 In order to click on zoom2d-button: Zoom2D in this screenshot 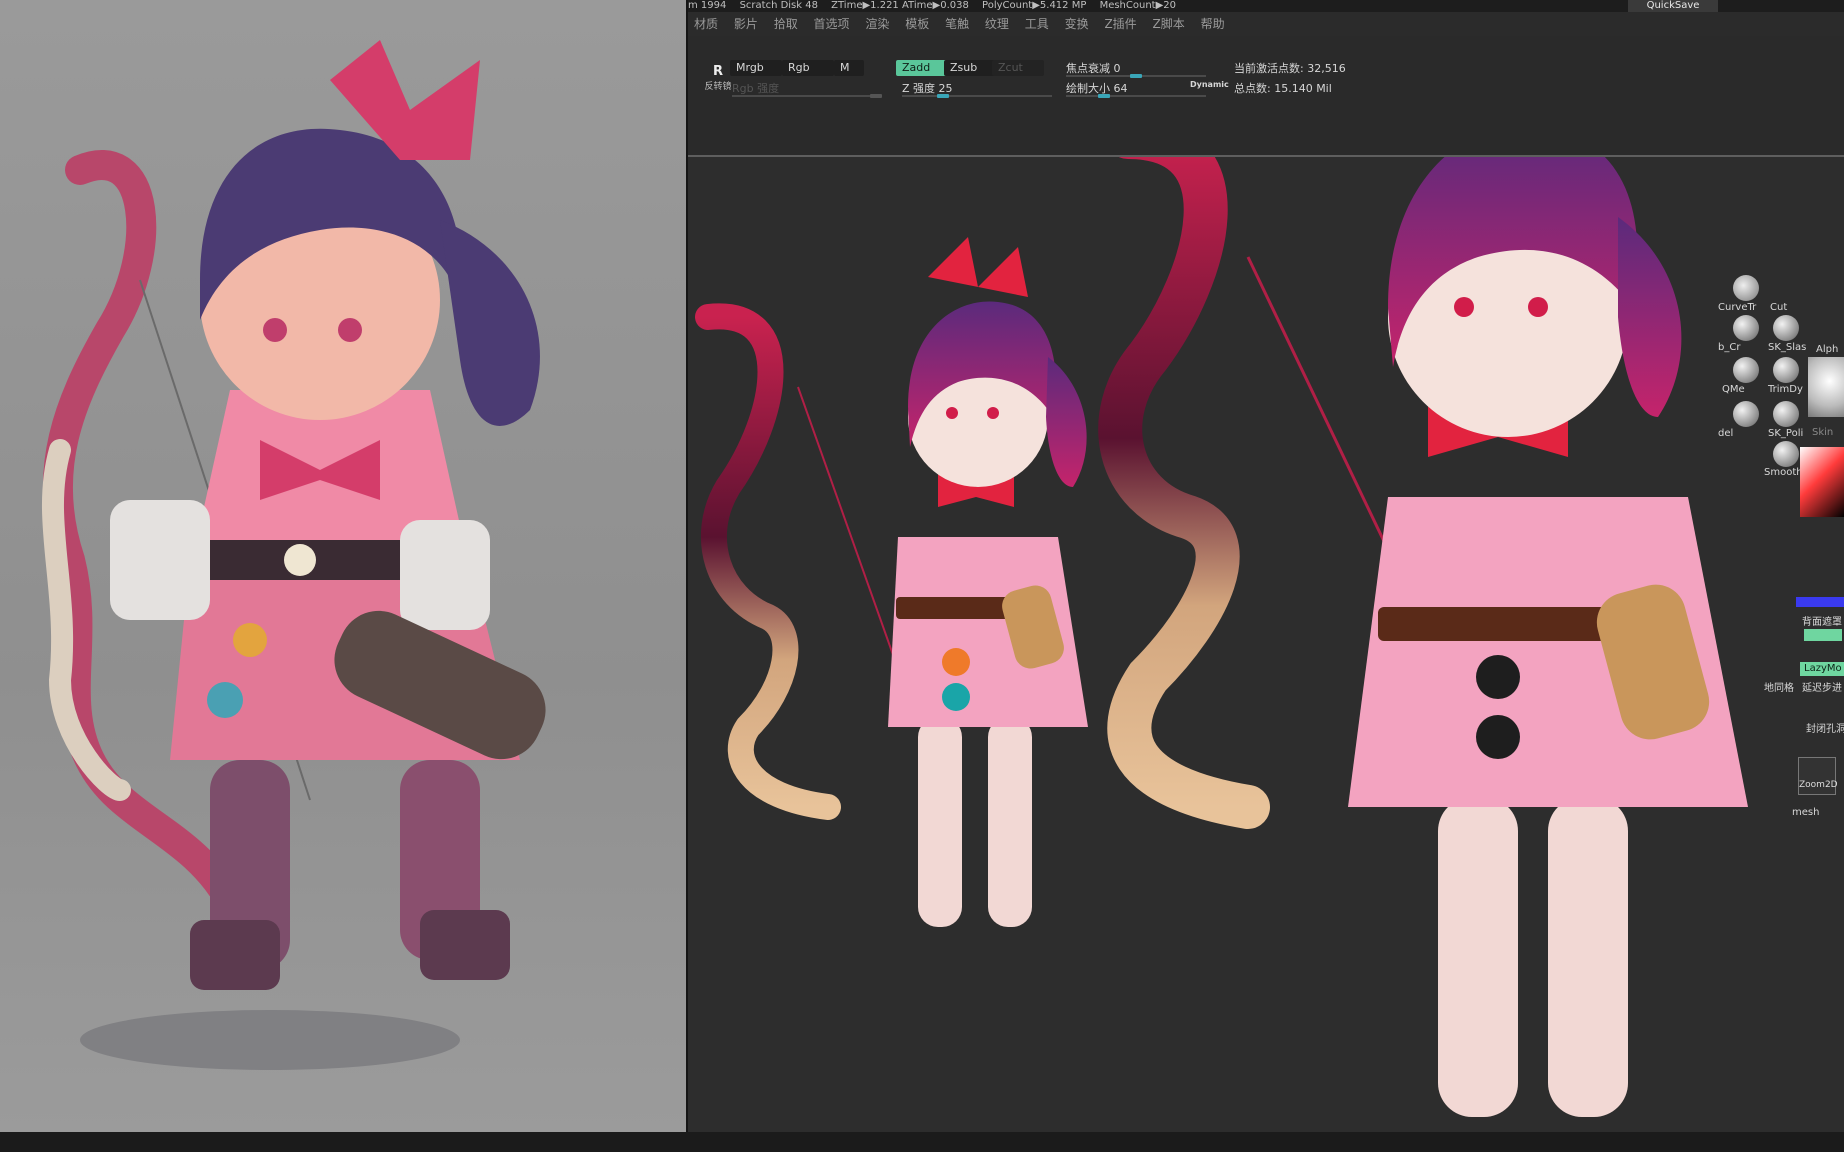, I will do `click(1818, 776)`.